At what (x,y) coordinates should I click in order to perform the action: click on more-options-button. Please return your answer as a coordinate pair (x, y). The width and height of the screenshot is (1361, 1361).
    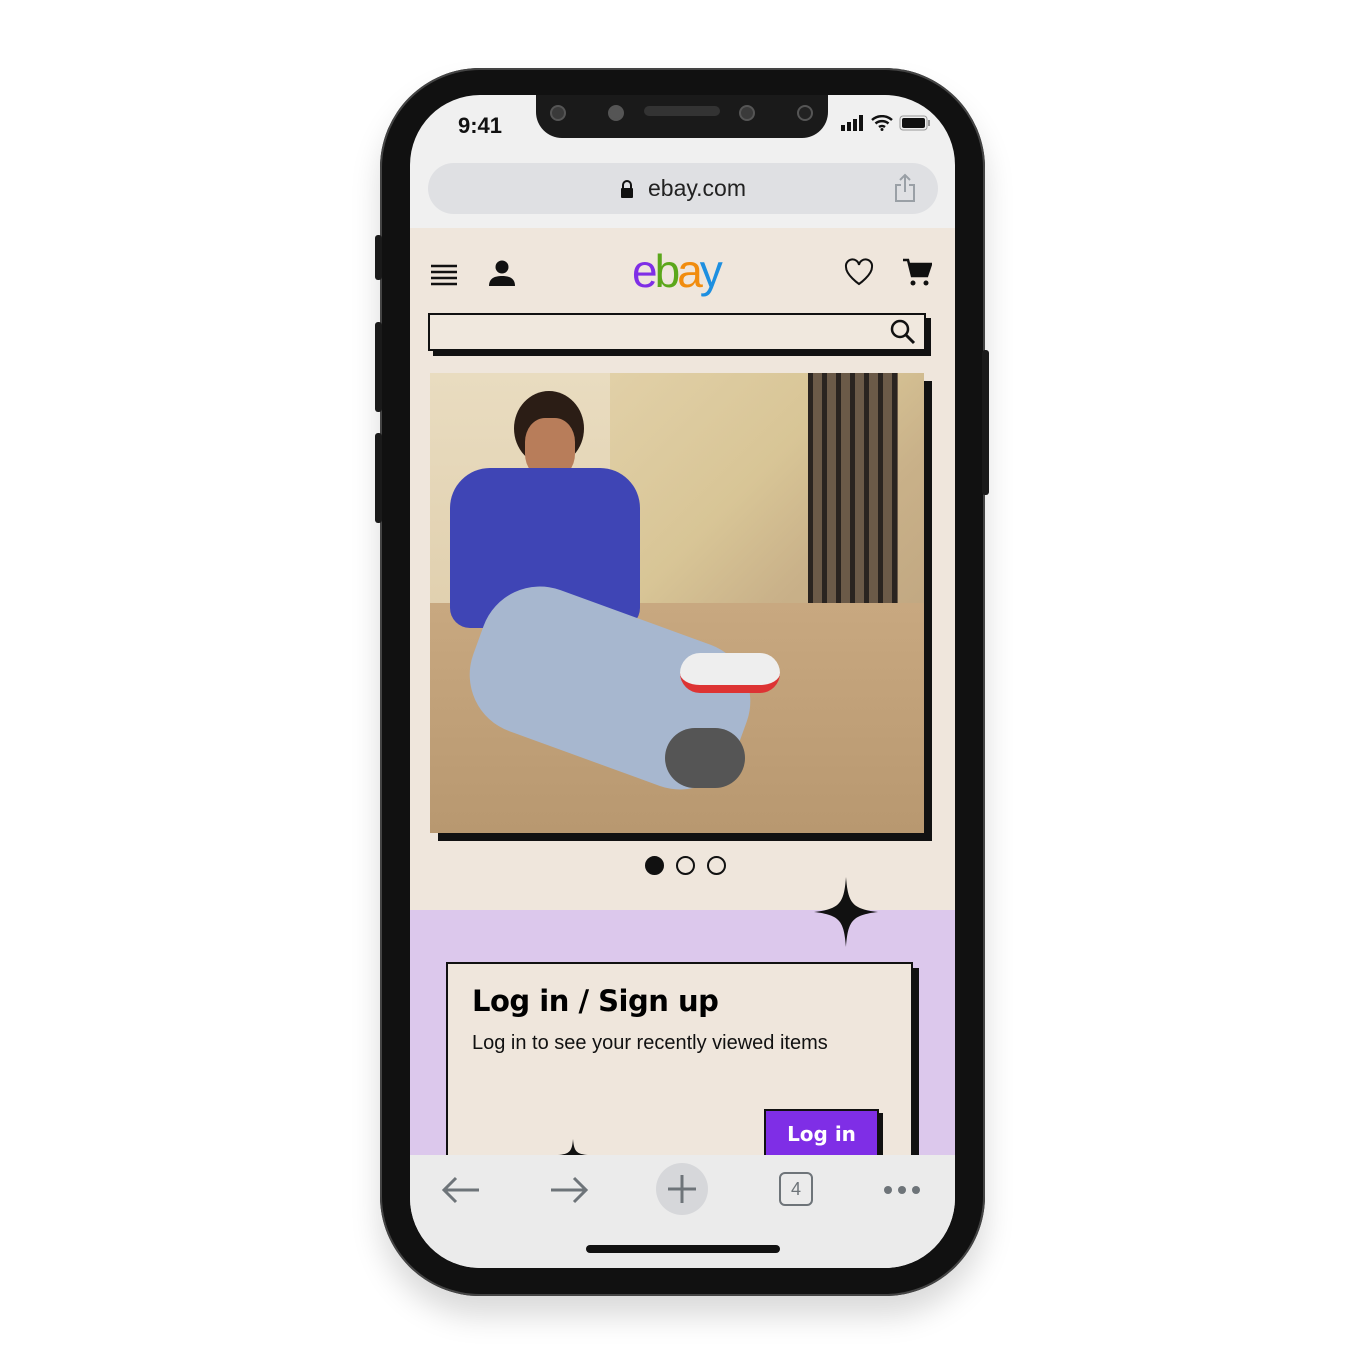
    Looking at the image, I should click on (903, 1190).